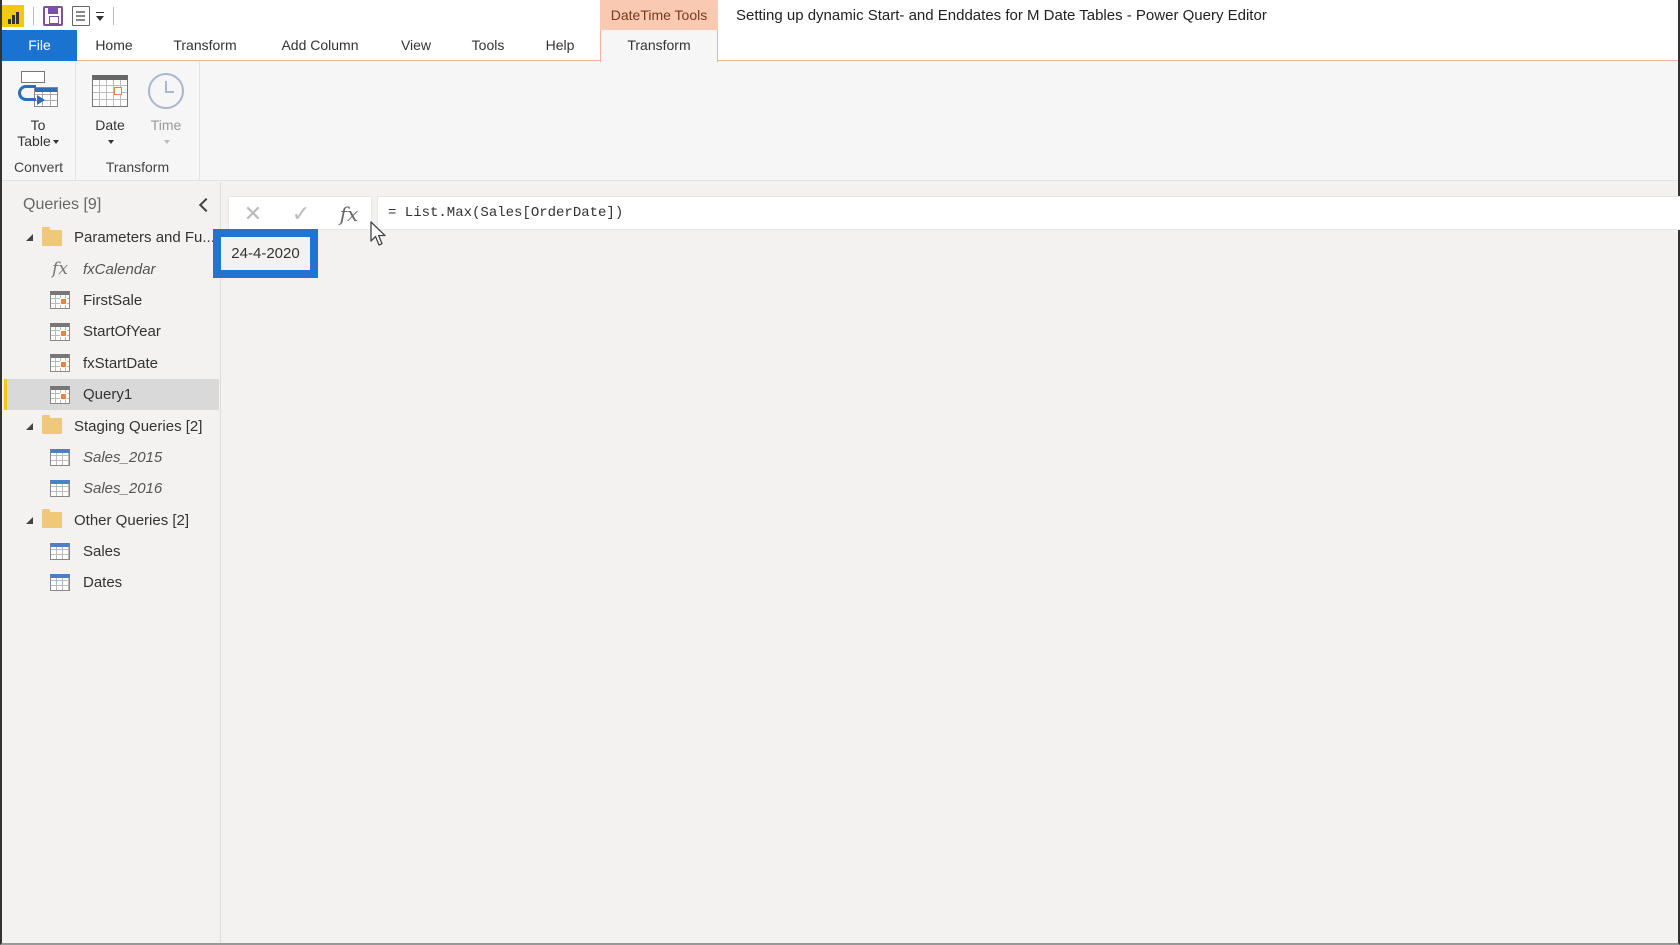  I want to click on query-item-label: StartOfYear, so click(122, 332).